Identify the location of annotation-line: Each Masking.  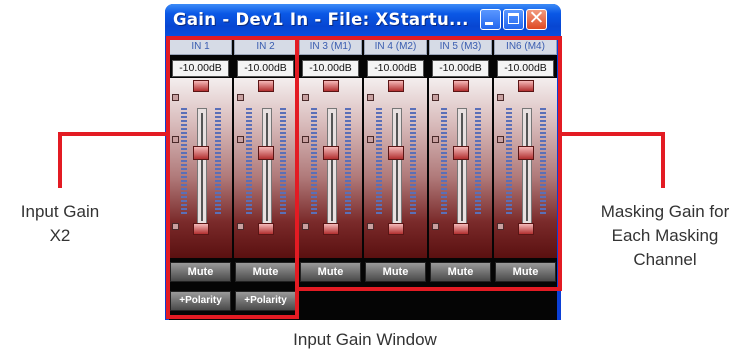
(665, 235).